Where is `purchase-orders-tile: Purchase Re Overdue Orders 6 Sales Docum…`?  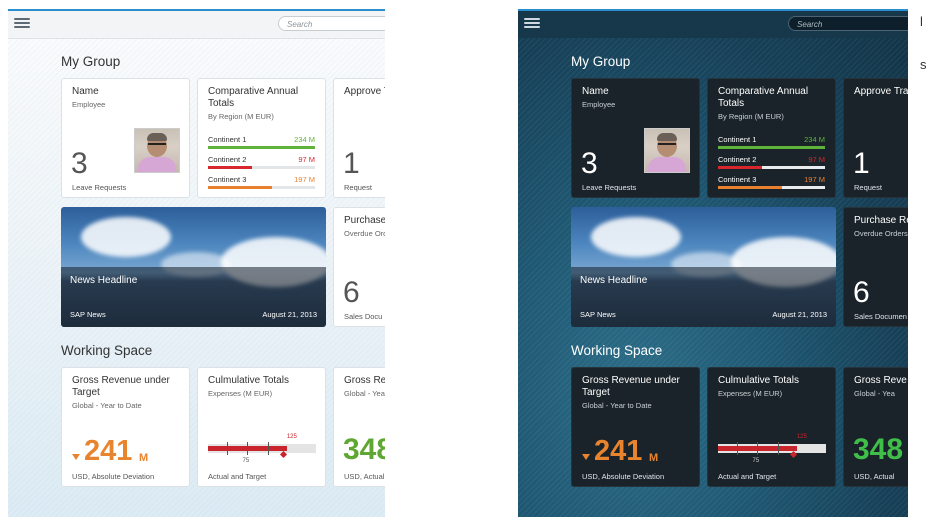 purchase-orders-tile: Purchase Re Overdue Orders 6 Sales Docum… is located at coordinates (875, 267).